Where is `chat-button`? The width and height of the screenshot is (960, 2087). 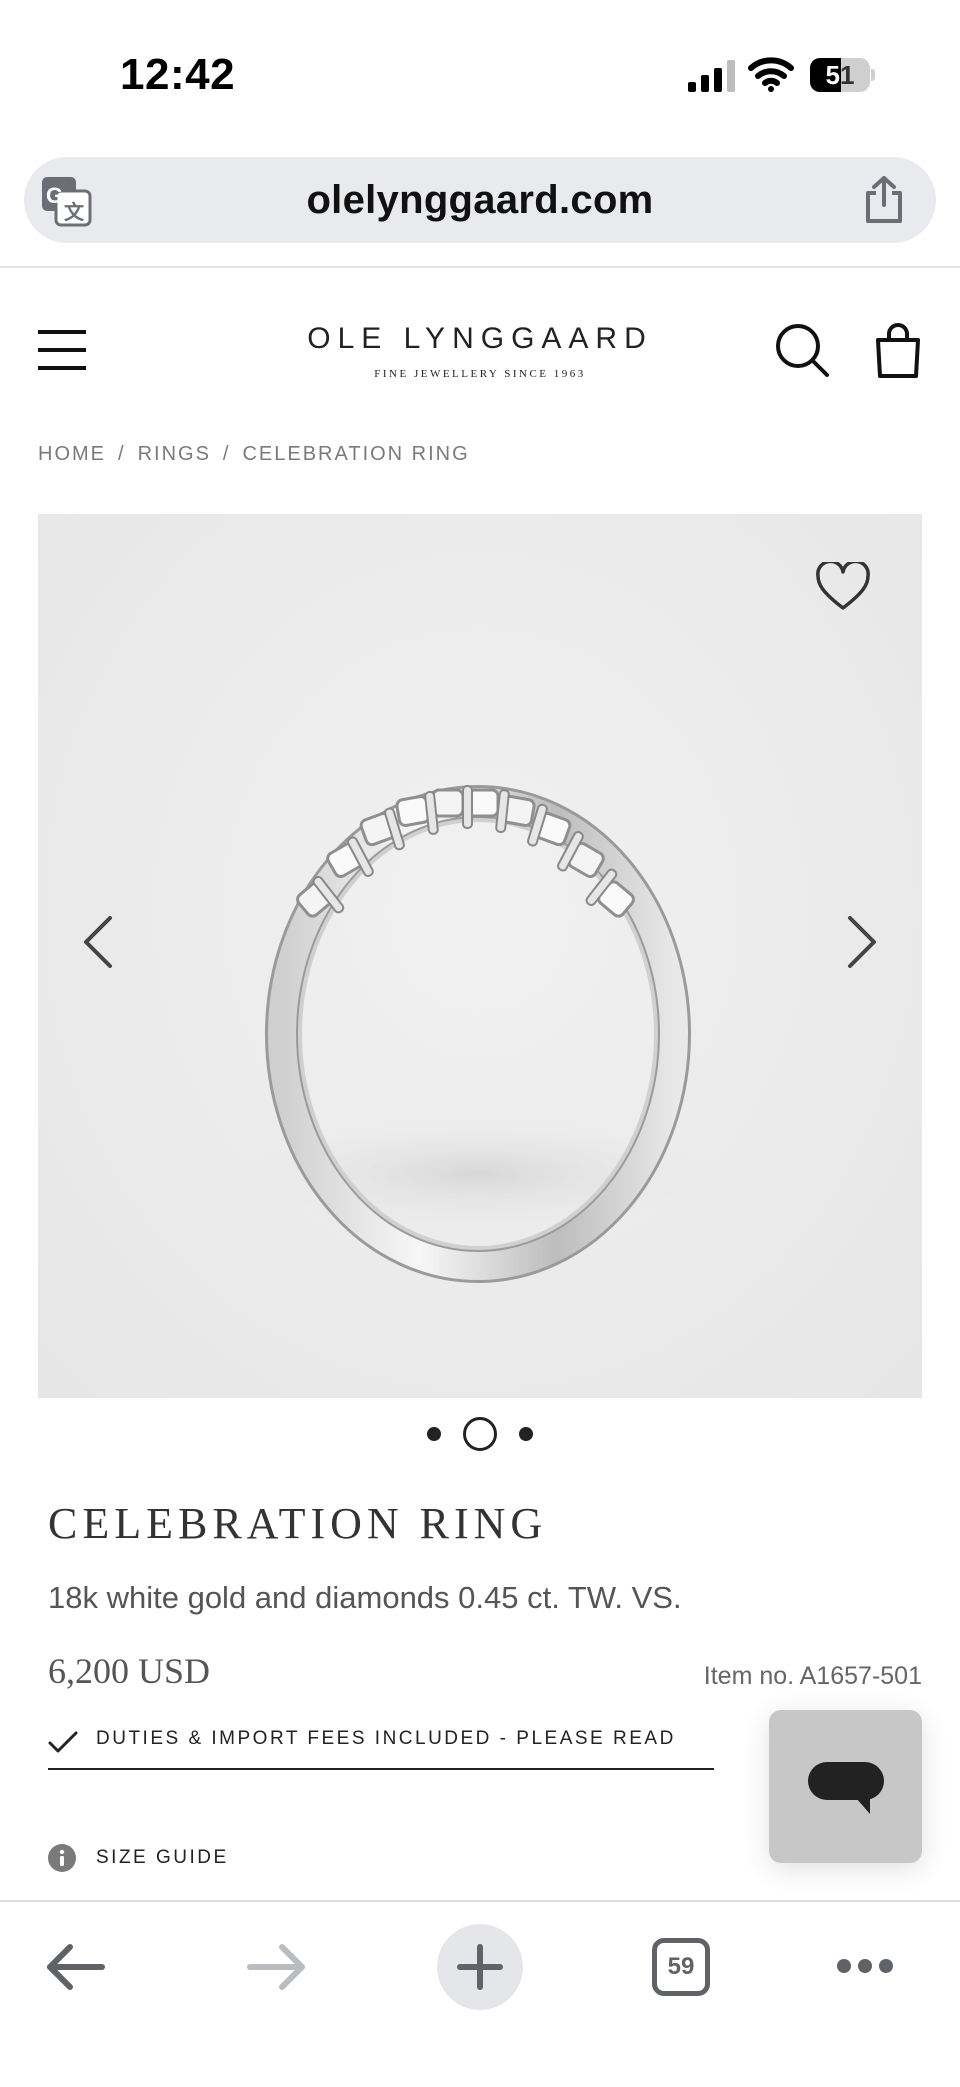
chat-button is located at coordinates (845, 1786).